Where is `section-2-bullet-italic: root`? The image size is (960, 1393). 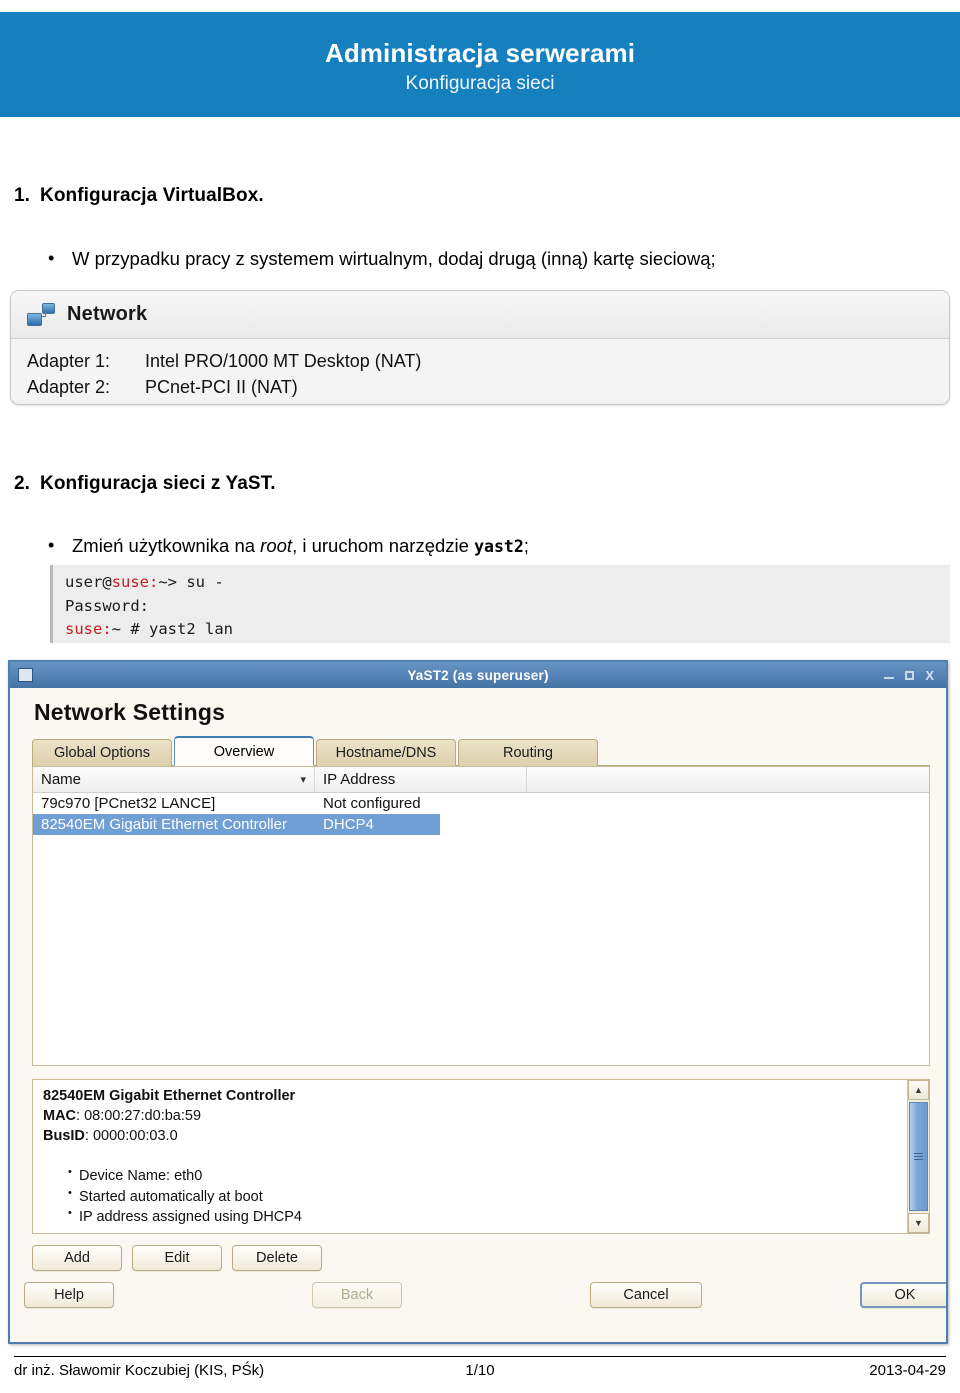 section-2-bullet-italic: root is located at coordinates (276, 545).